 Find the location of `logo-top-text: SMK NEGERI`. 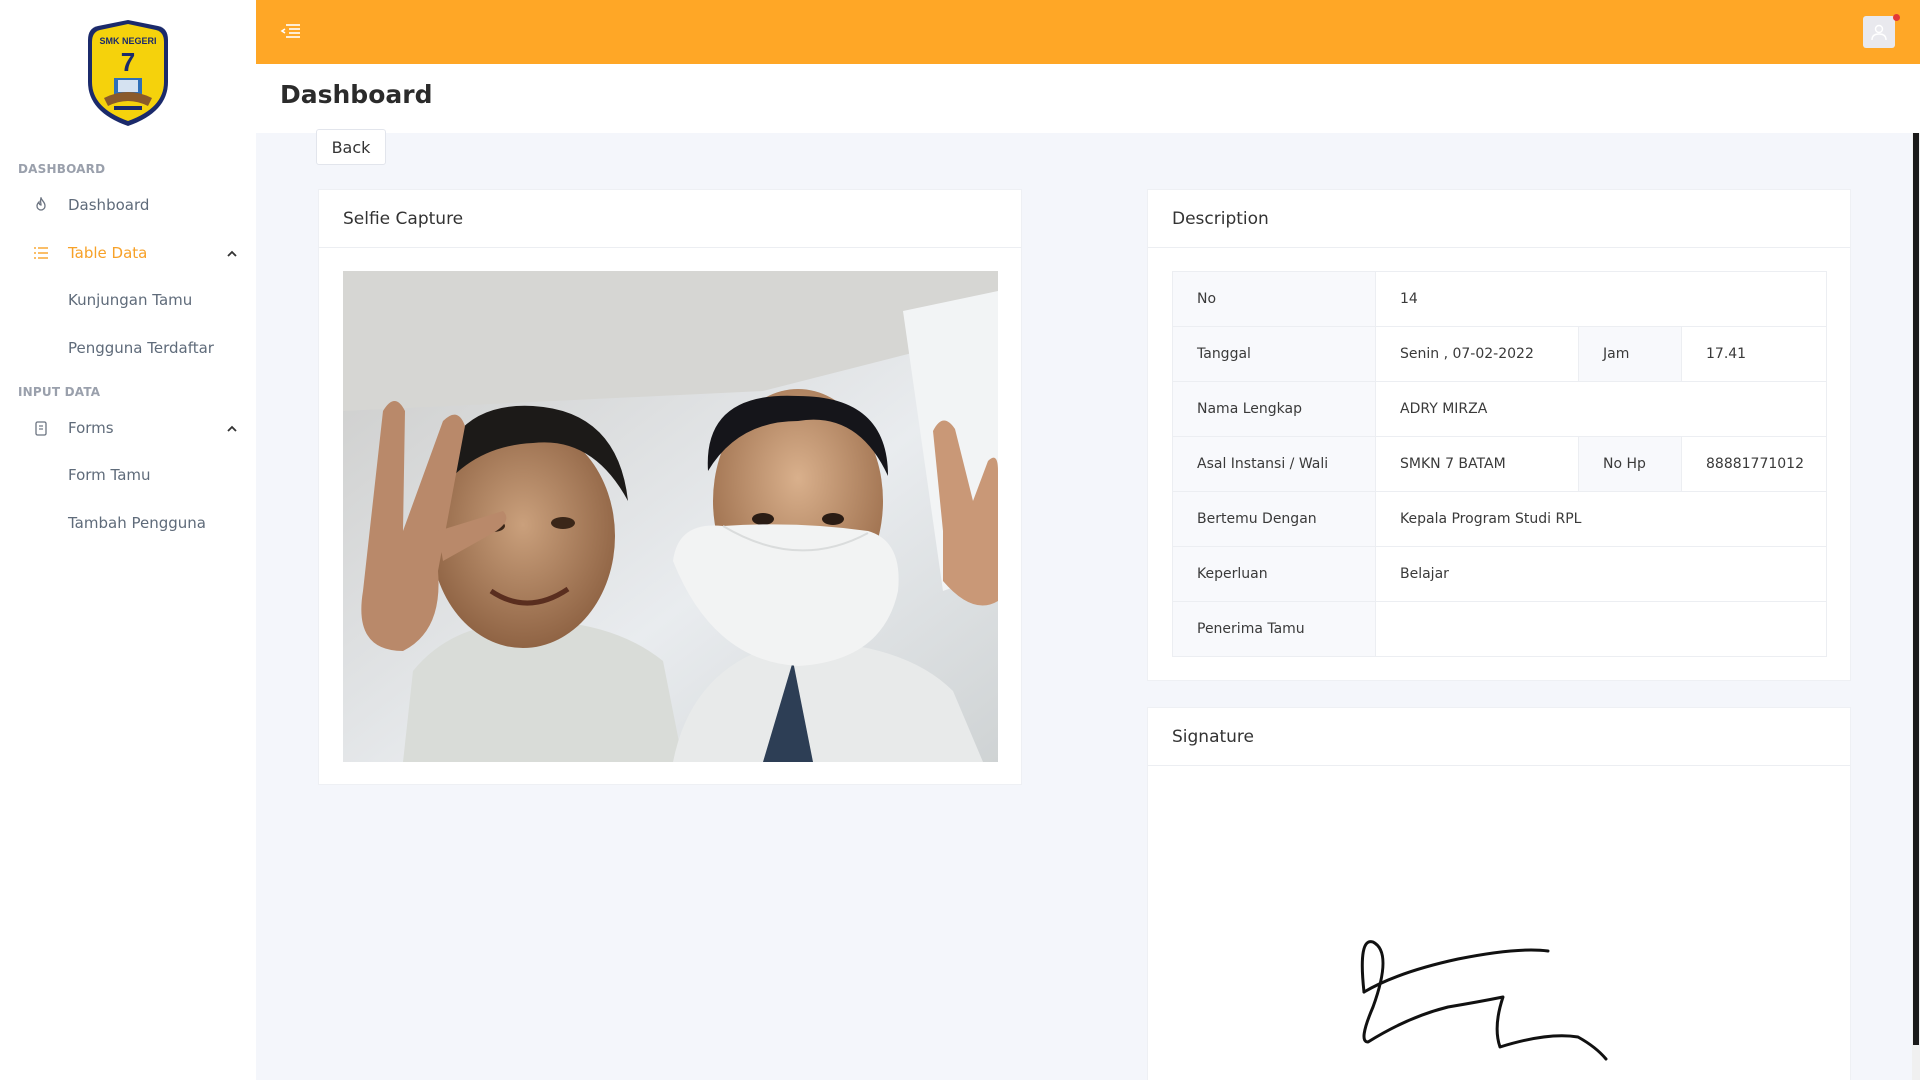

logo-top-text: SMK NEGERI is located at coordinates (127, 41).